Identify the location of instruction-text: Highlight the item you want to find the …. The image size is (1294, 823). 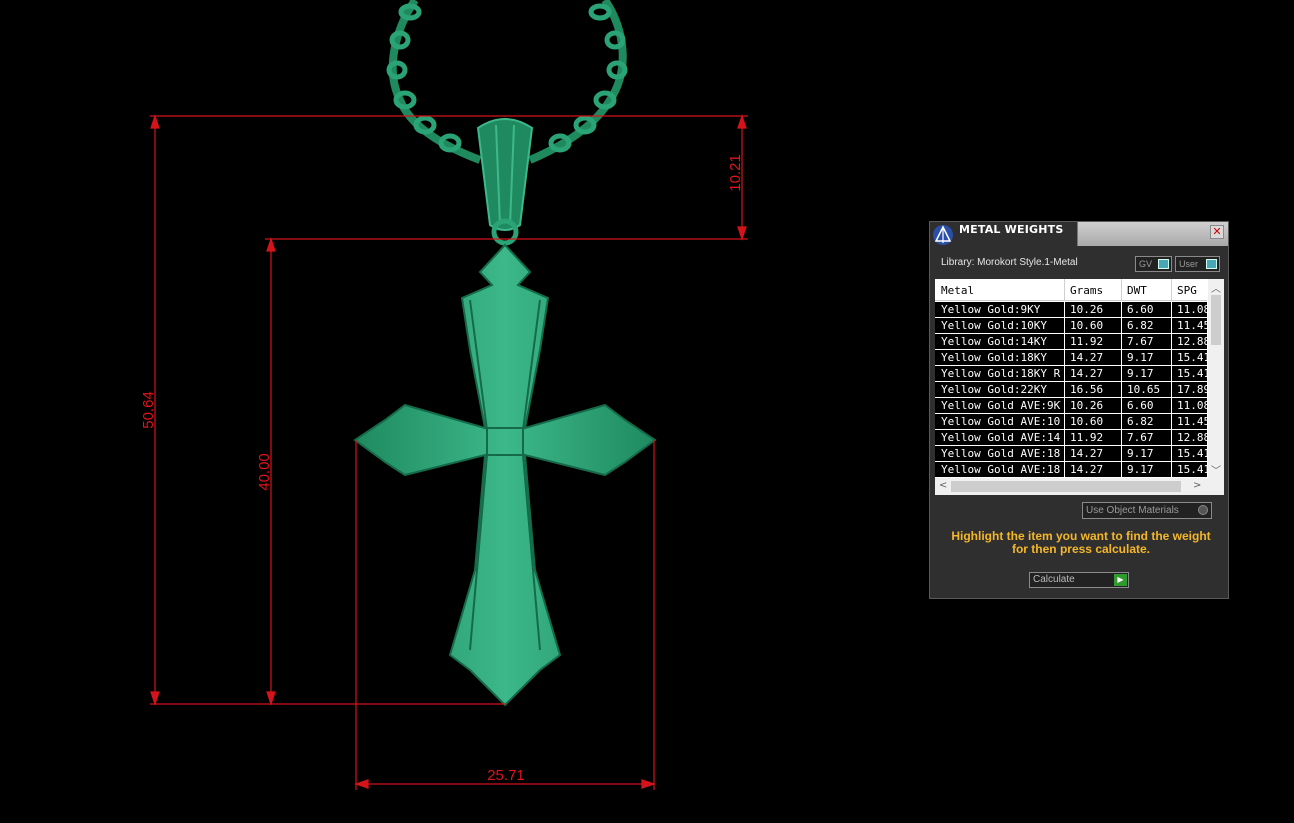
(1081, 542).